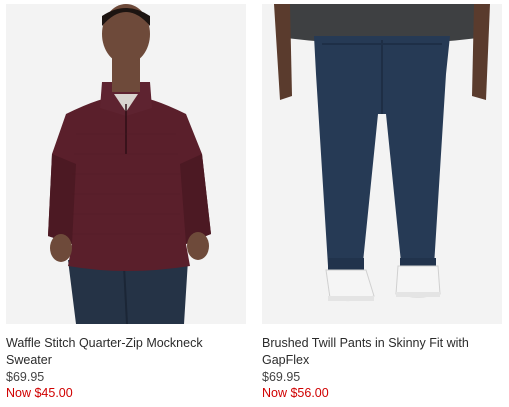  I want to click on product-sale-price: Now $45.00, so click(39, 393).